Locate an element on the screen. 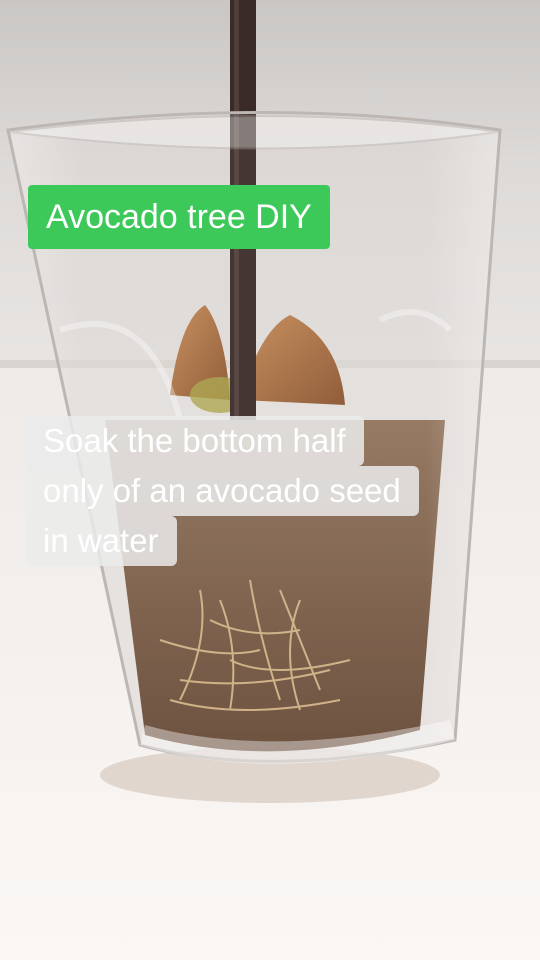 This screenshot has height=960, width=540. caption-line-1: Soak the bottom half is located at coordinates (194, 441).